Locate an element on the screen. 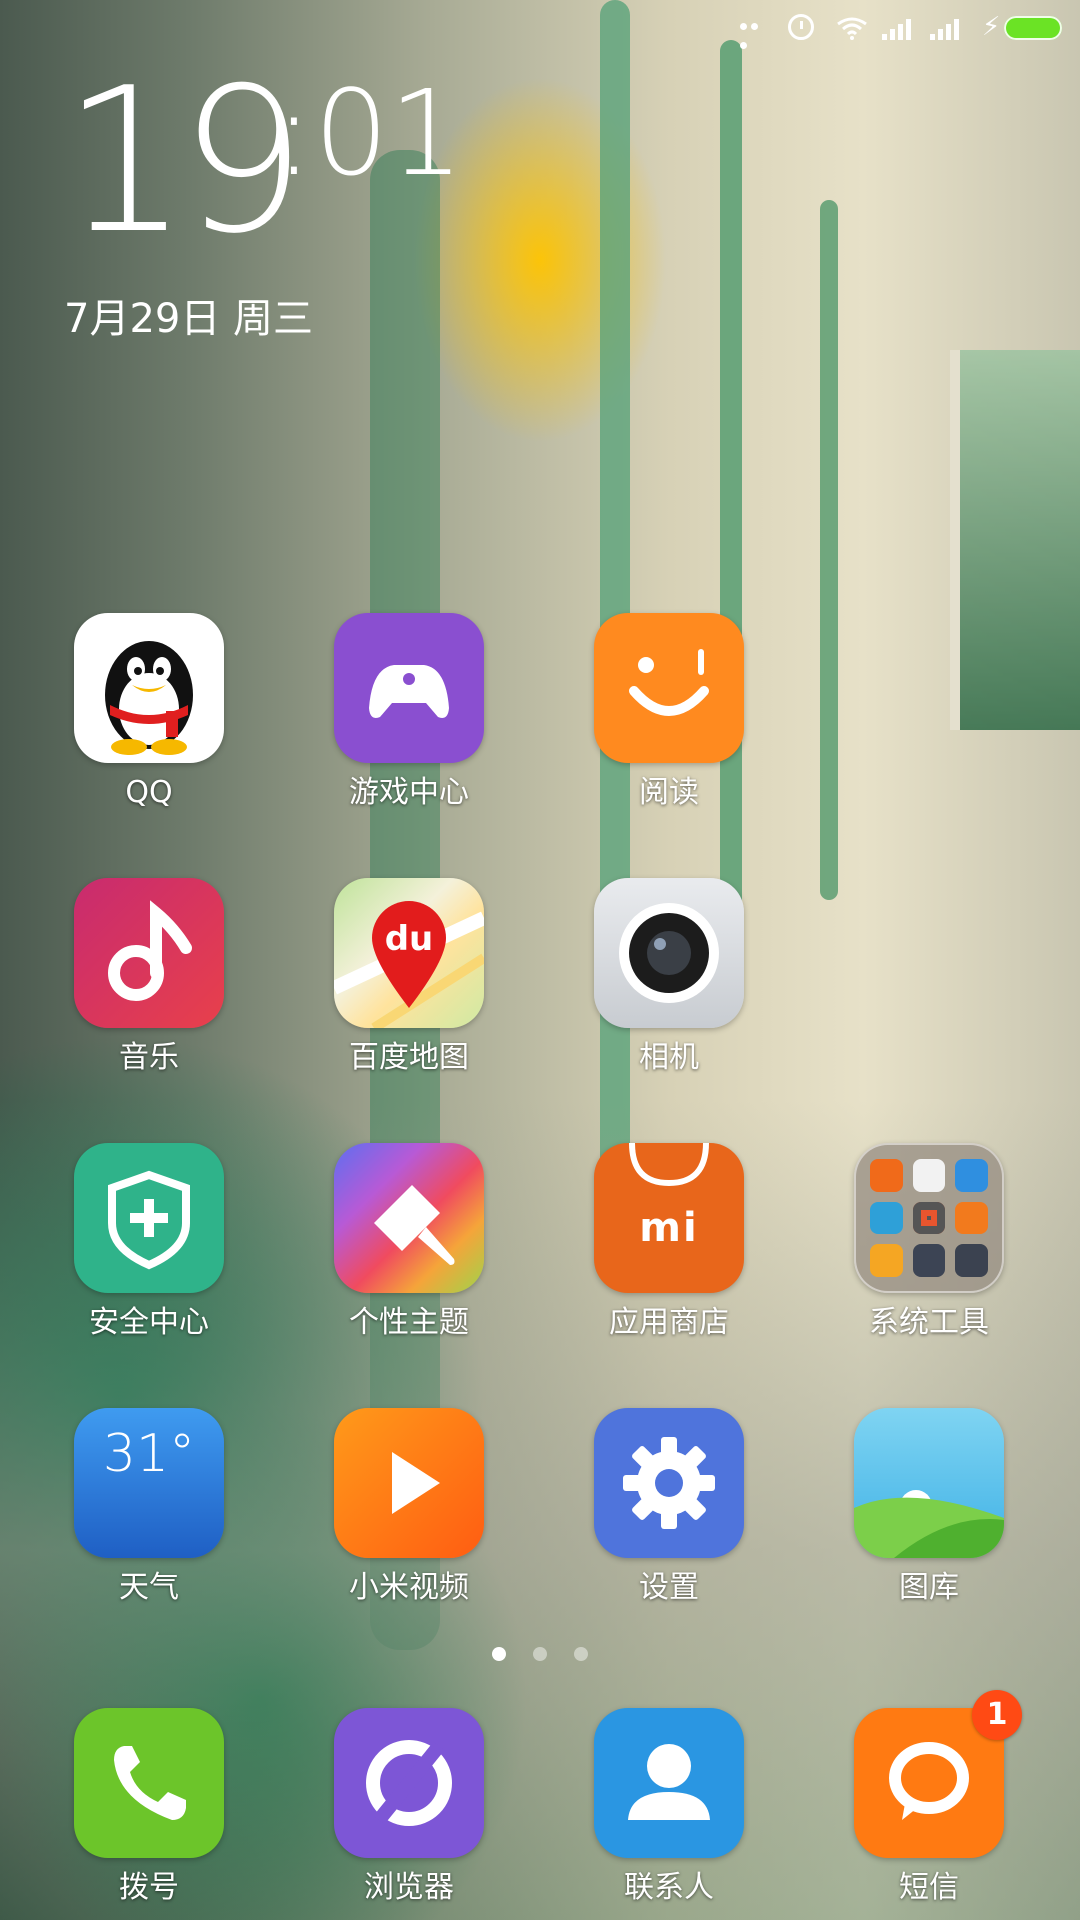  dock-contacts: 联系人 is located at coordinates (669, 1808).